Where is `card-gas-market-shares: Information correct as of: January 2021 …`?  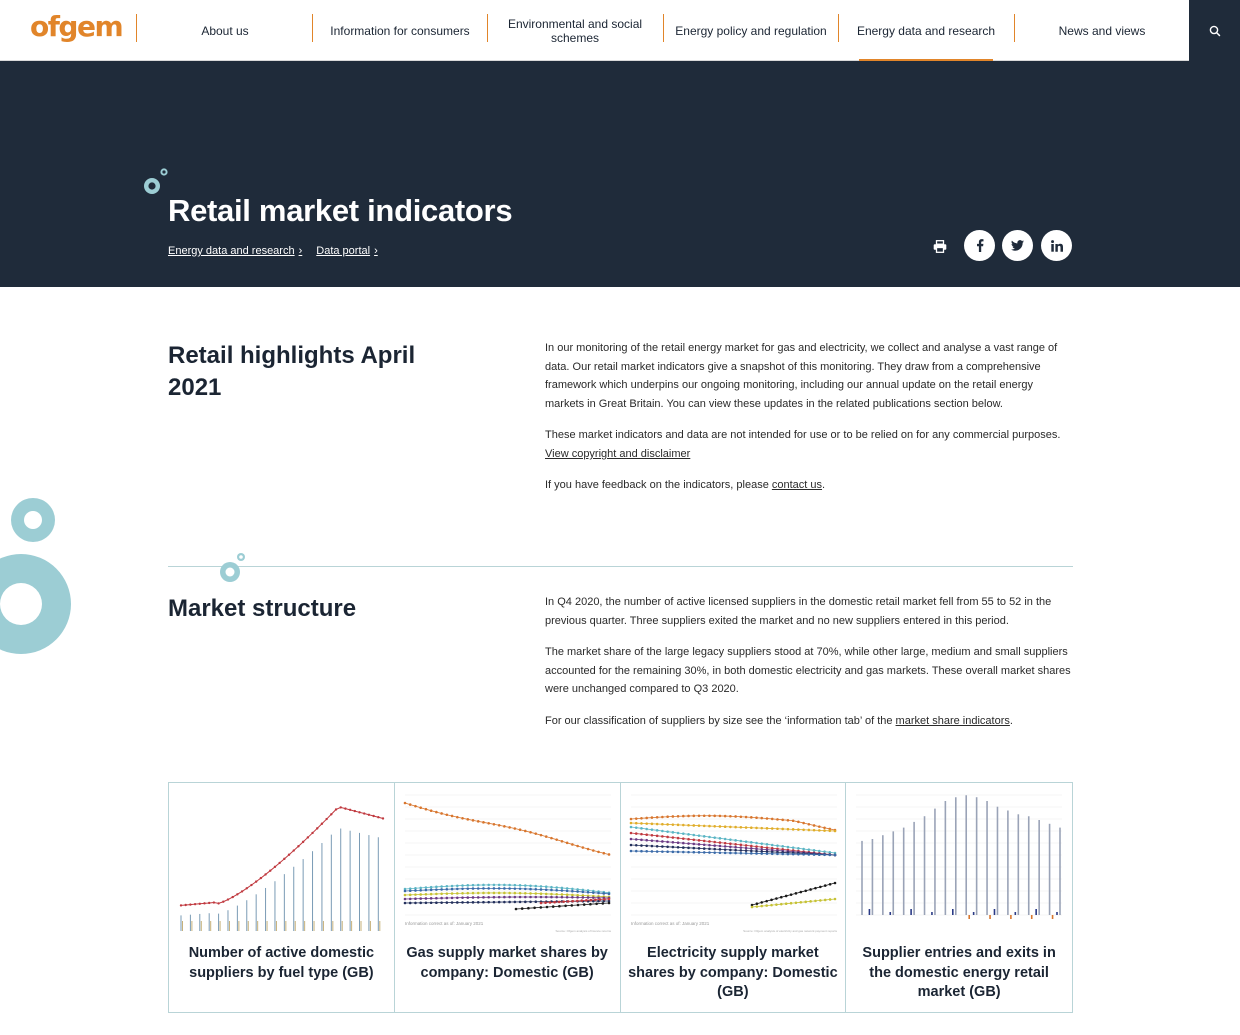 card-gas-market-shares: Information correct as of: January 2021 … is located at coordinates (508, 897).